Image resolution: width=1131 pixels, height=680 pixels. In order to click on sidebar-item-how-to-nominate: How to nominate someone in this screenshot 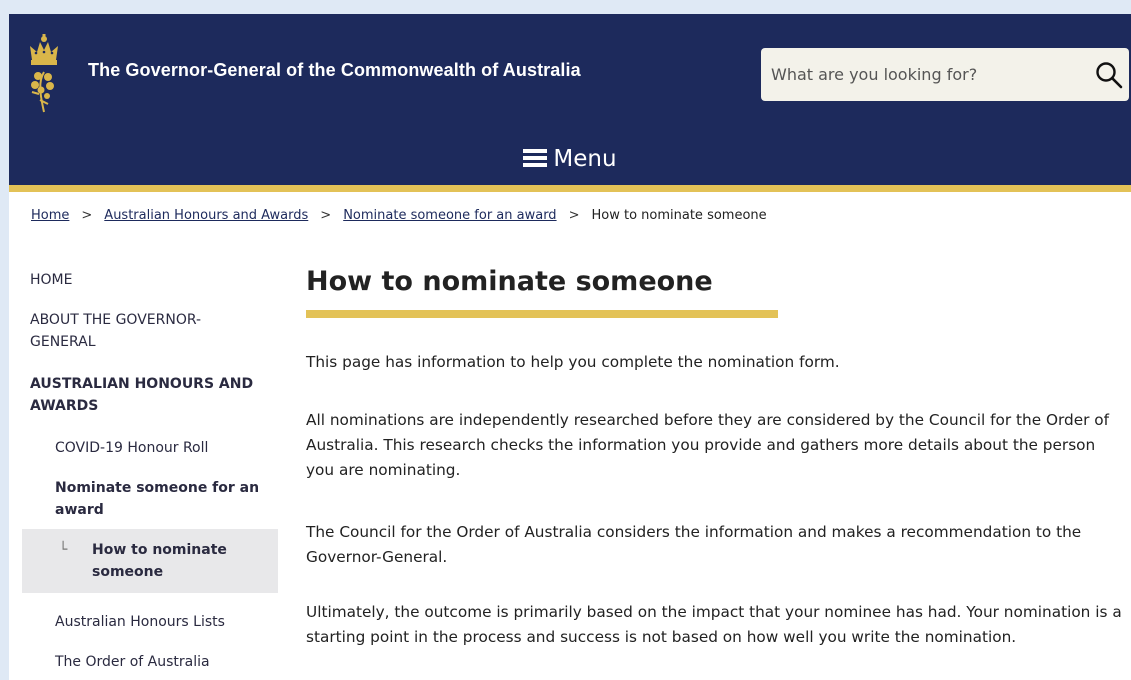, I will do `click(172, 561)`.